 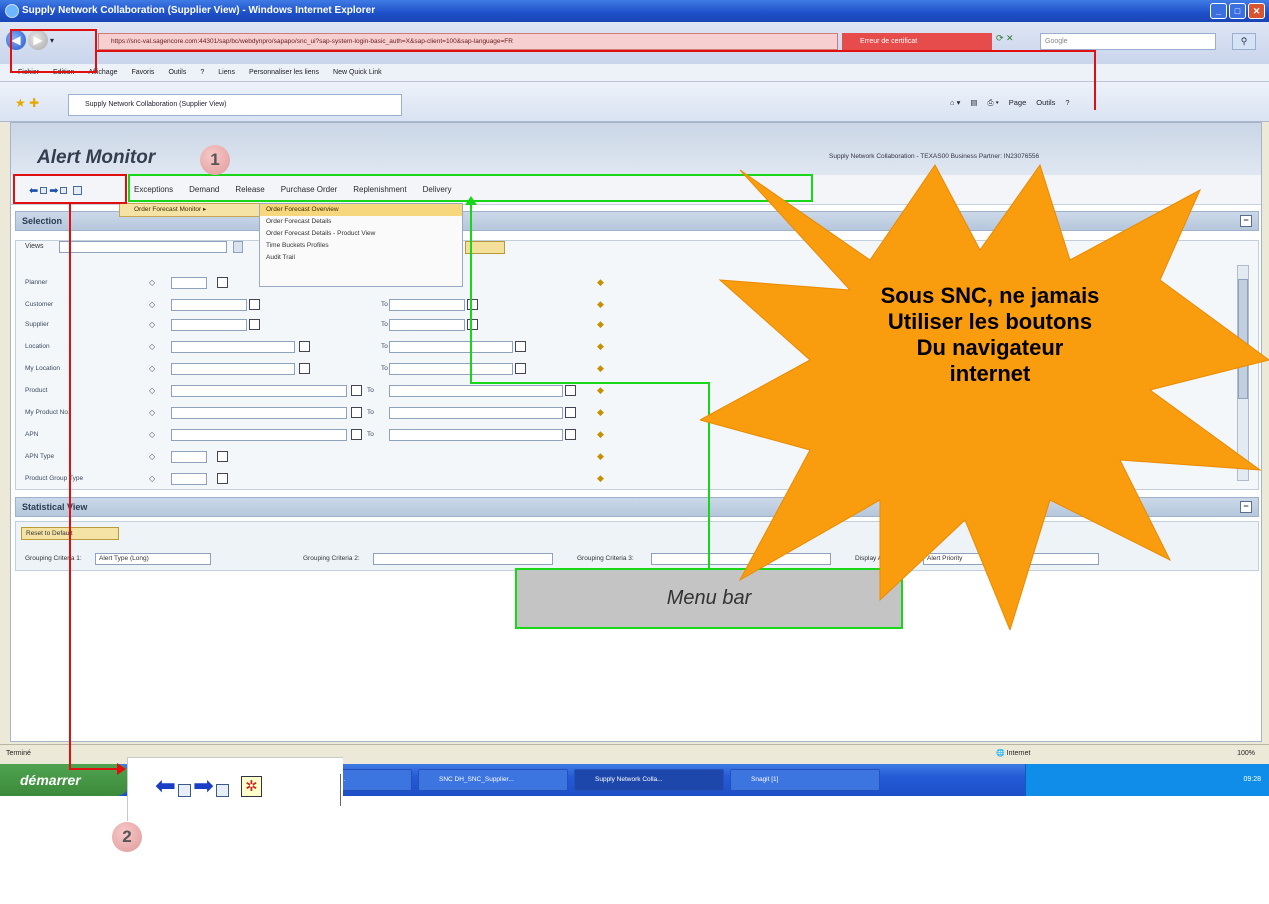 What do you see at coordinates (153, 559) in the screenshot?
I see `grouping-criteria-1-select: Alert Type (Long)` at bounding box center [153, 559].